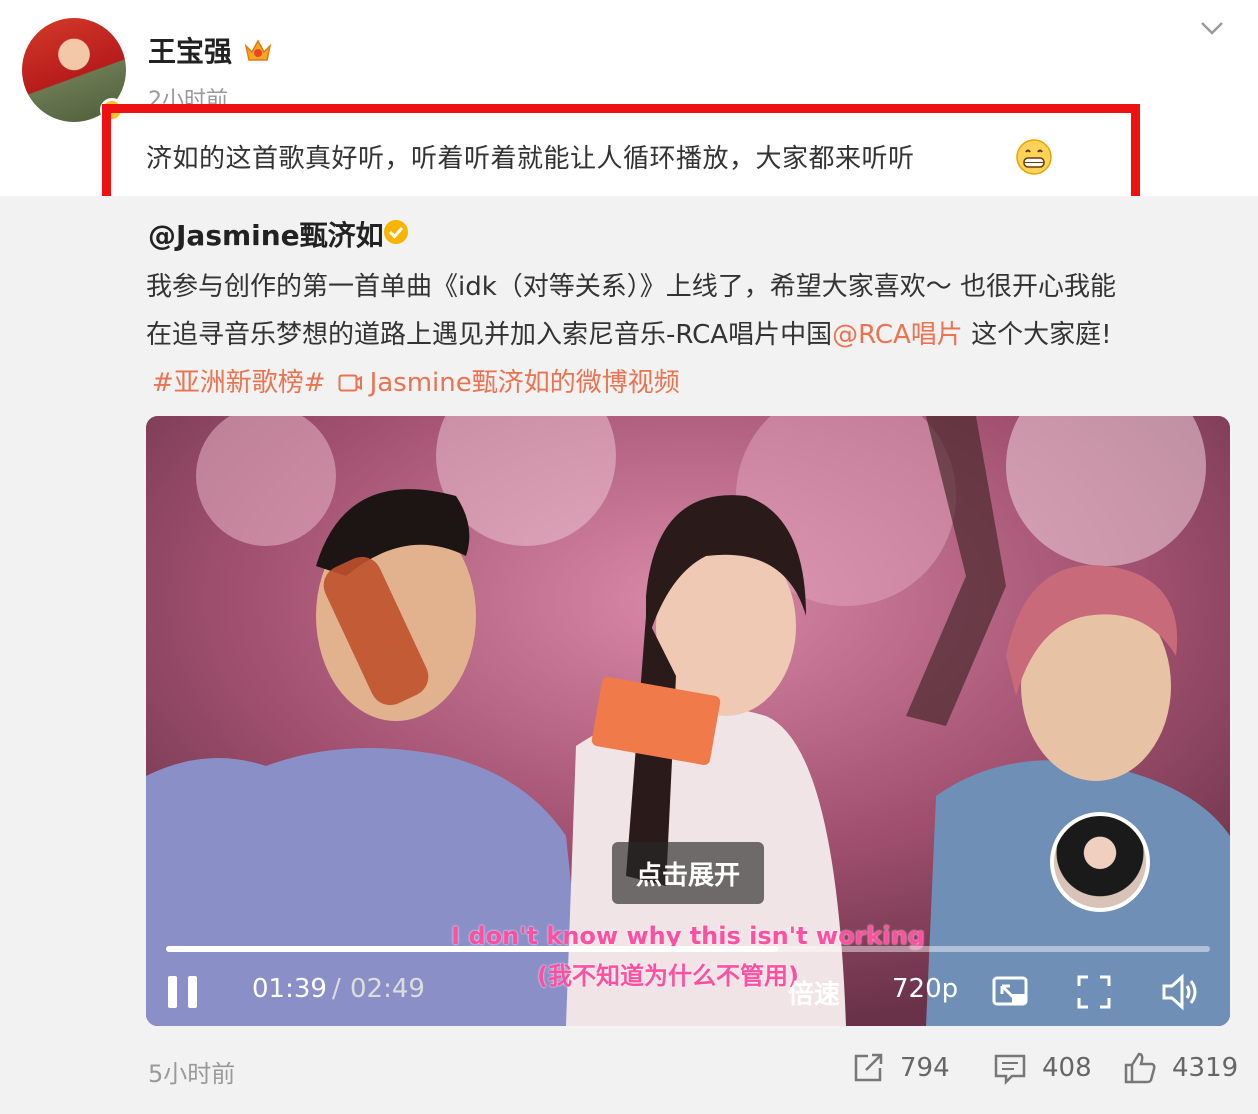  Describe the element at coordinates (489, 335) in the screenshot. I see `repost-text-prefix: 在追寻音乐梦想的道路上遇见并加入索尼音乐-RCA唱片中国` at that location.